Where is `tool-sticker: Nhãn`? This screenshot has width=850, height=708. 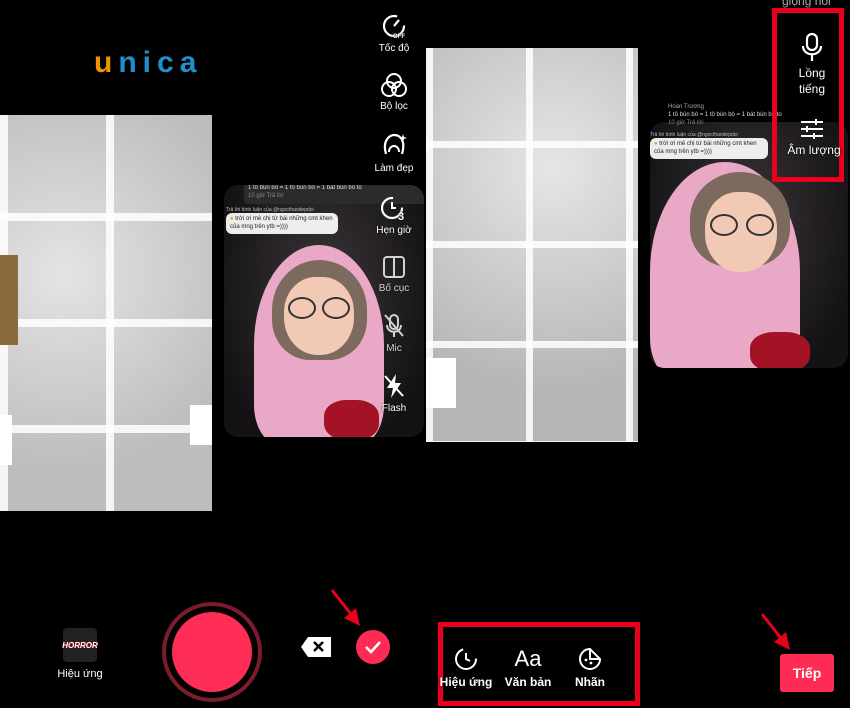
tool-sticker: Nhãn is located at coordinates (590, 667).